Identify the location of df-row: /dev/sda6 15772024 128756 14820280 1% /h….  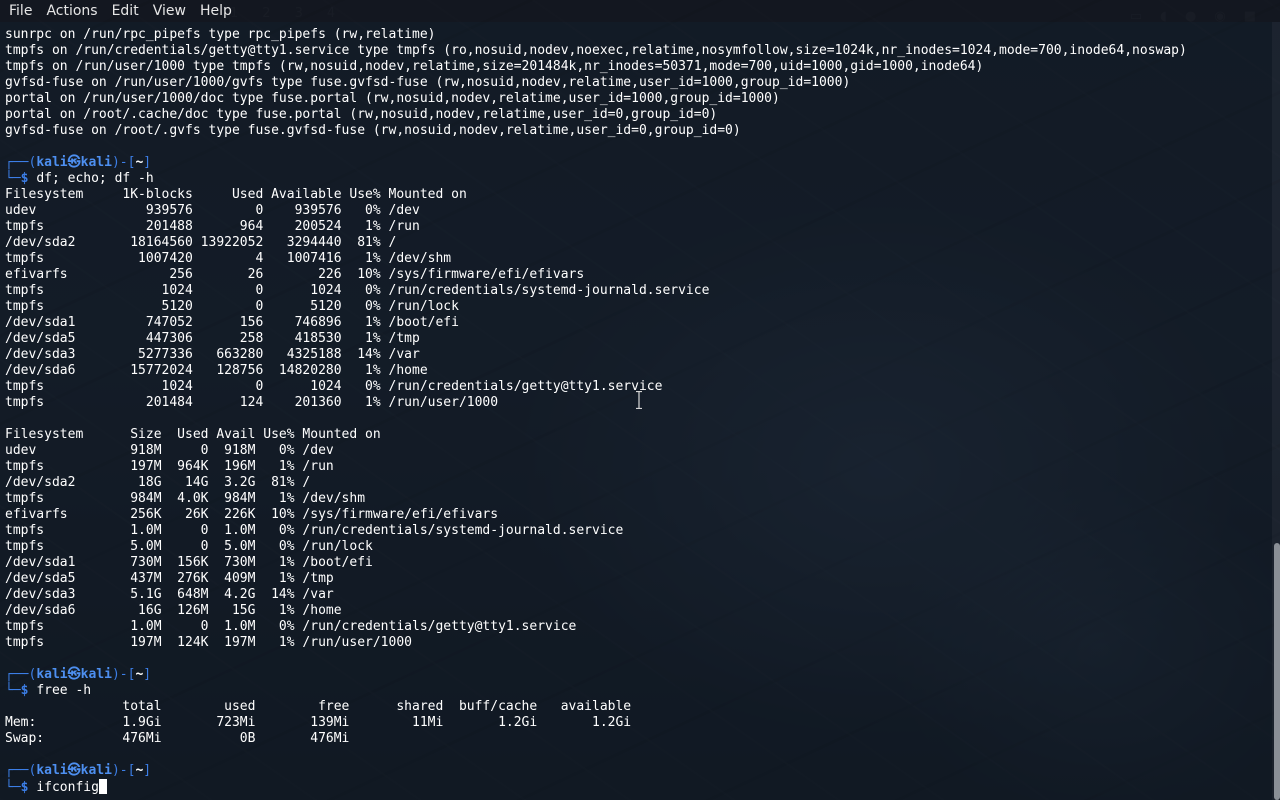
(216, 370).